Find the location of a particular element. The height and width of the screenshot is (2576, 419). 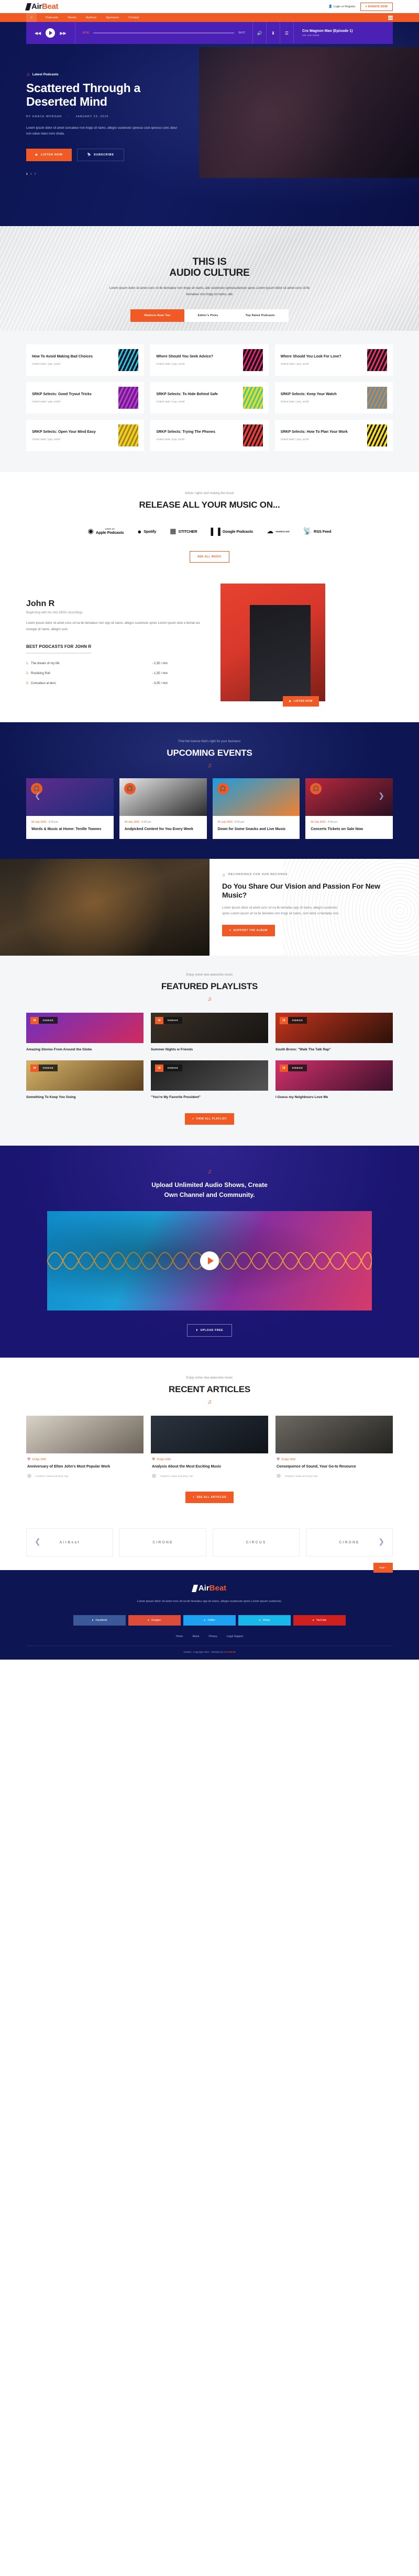

playlist-card: 18 VIDEOS "You're My Favorite President" is located at coordinates (210, 1080).